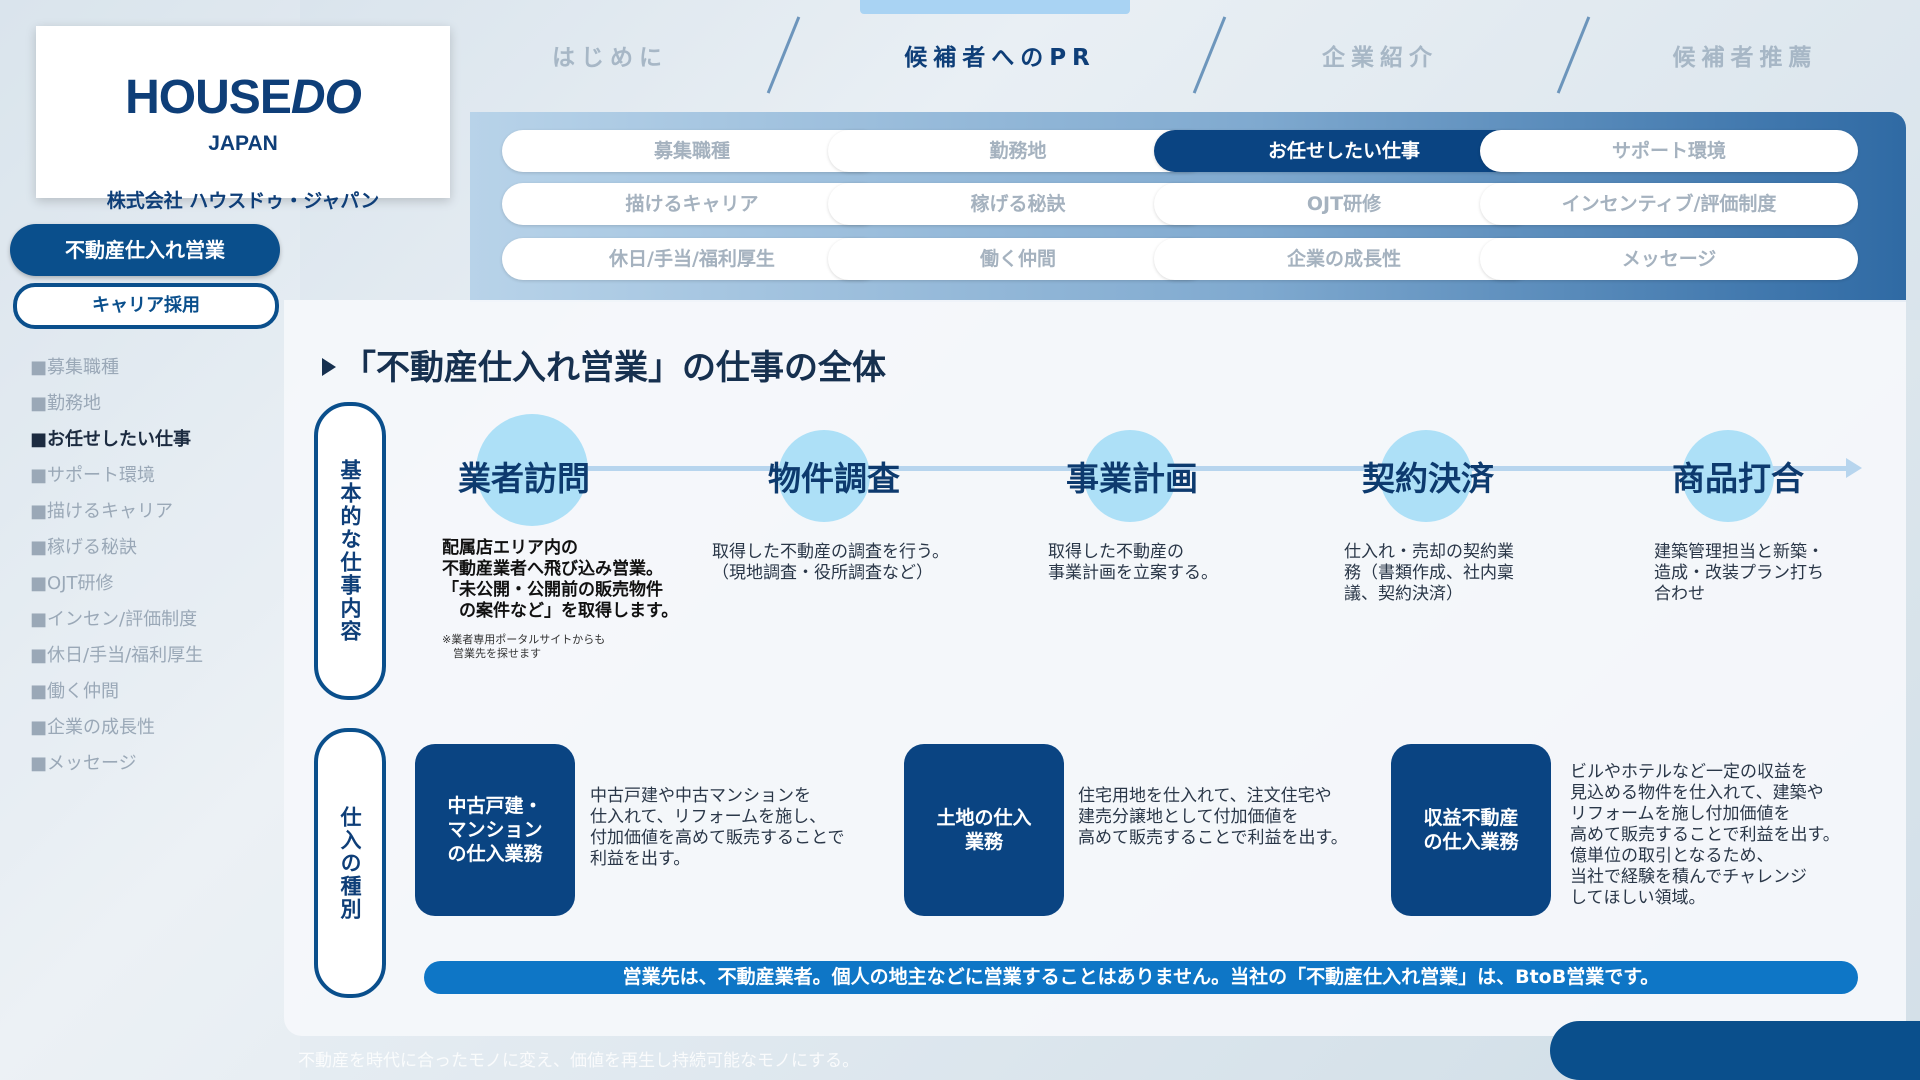 This screenshot has height=1080, width=1920. I want to click on flow-section-label: 基本的な仕事内容, so click(350, 551).